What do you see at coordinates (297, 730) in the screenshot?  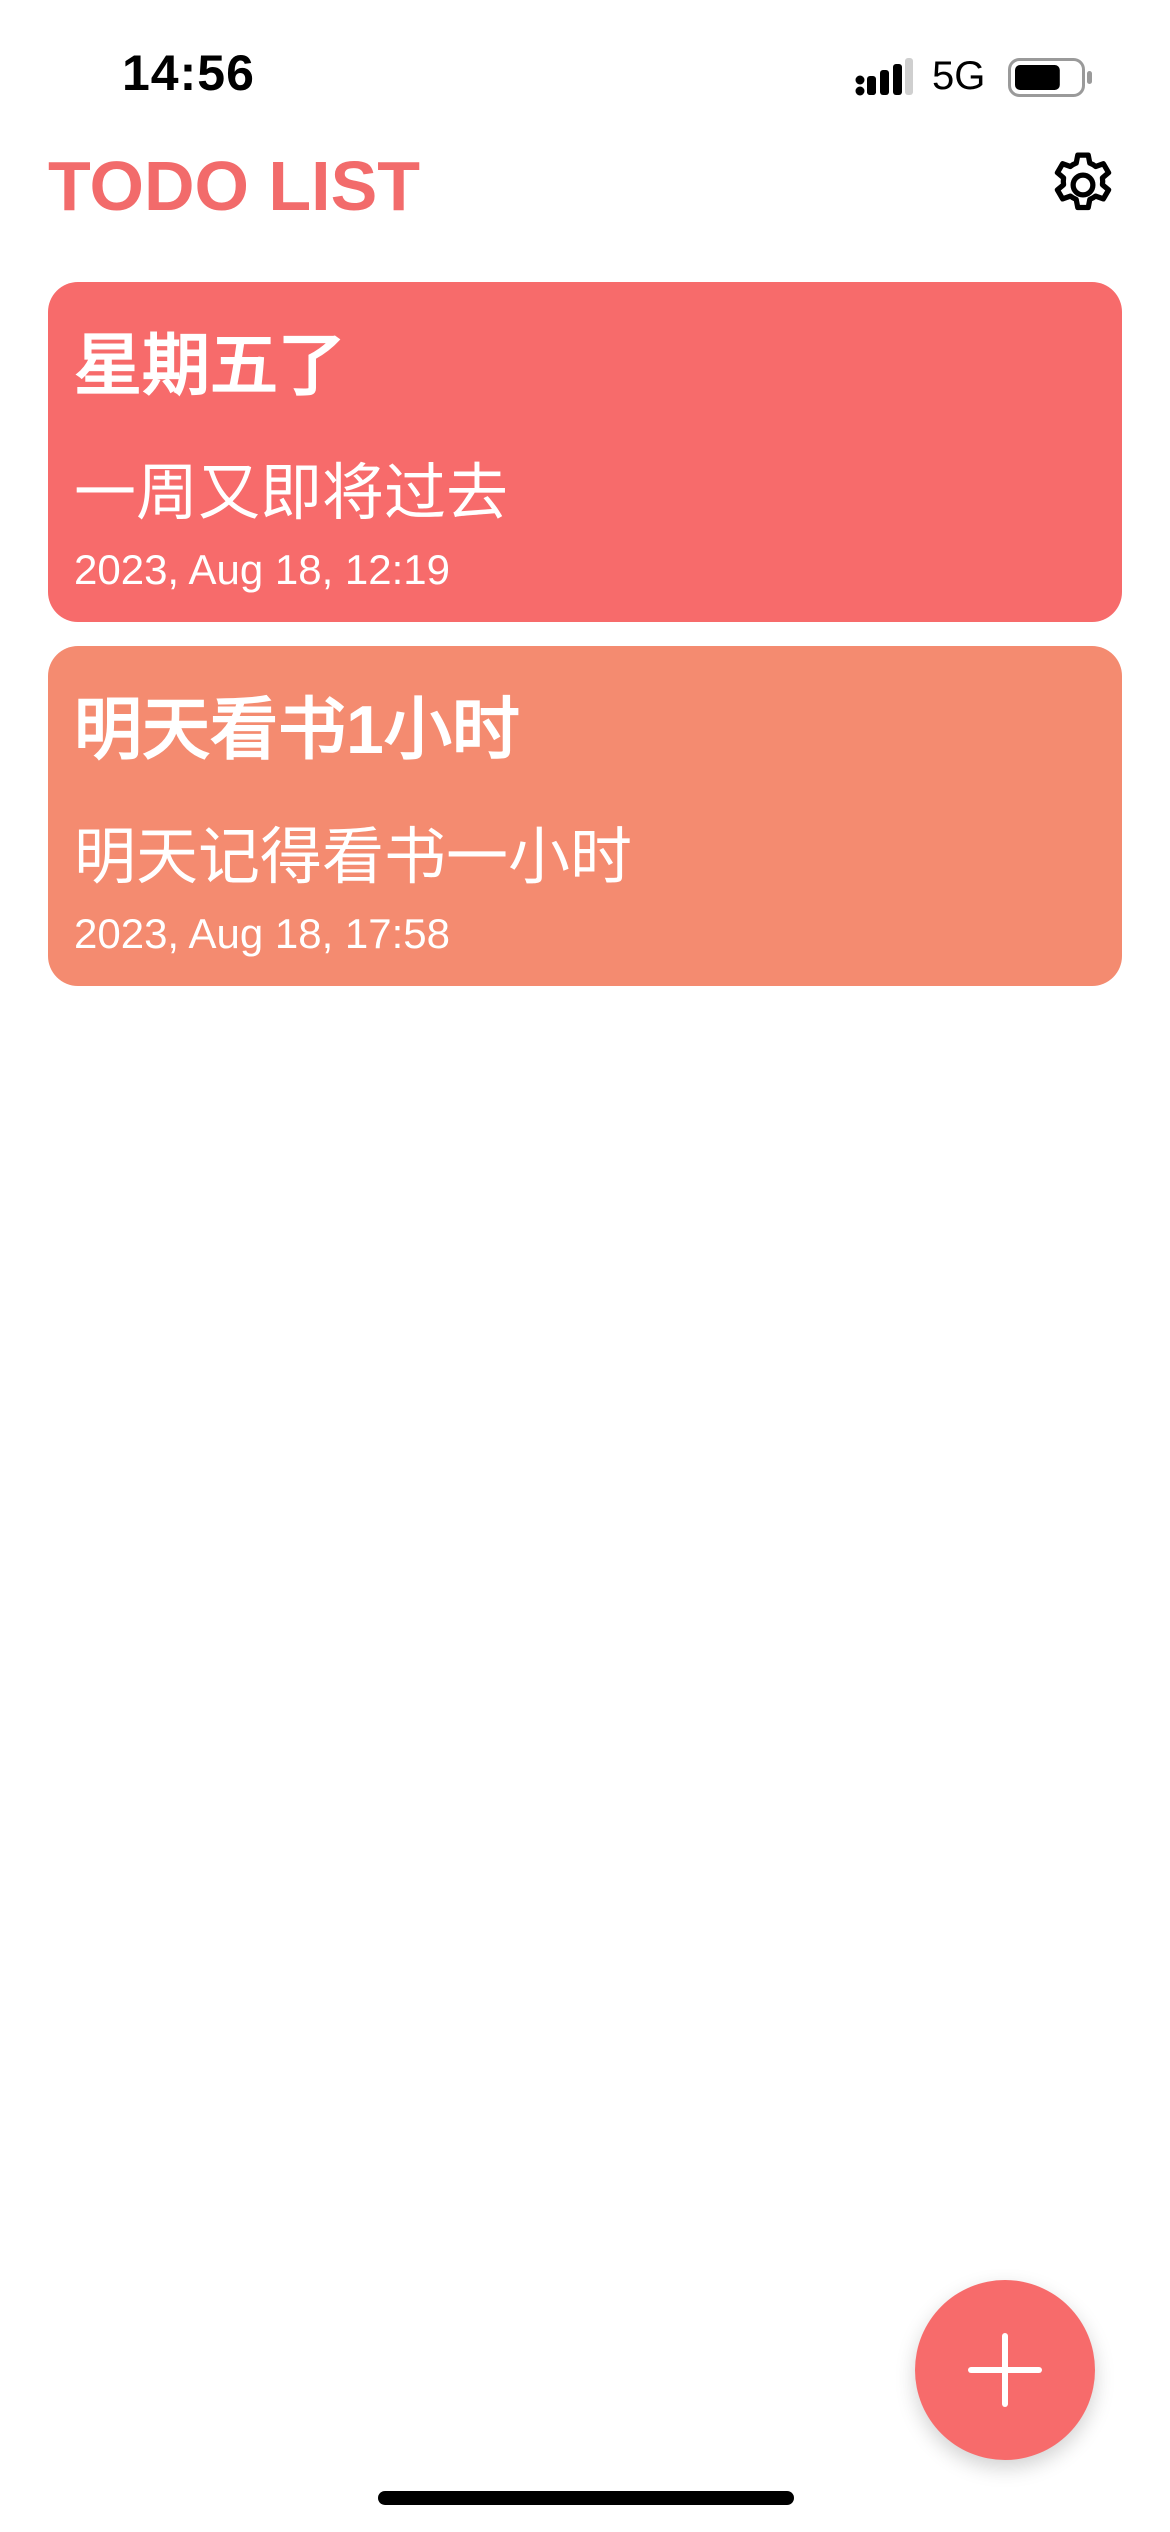 I see `todo-title: 明天看书1小时` at bounding box center [297, 730].